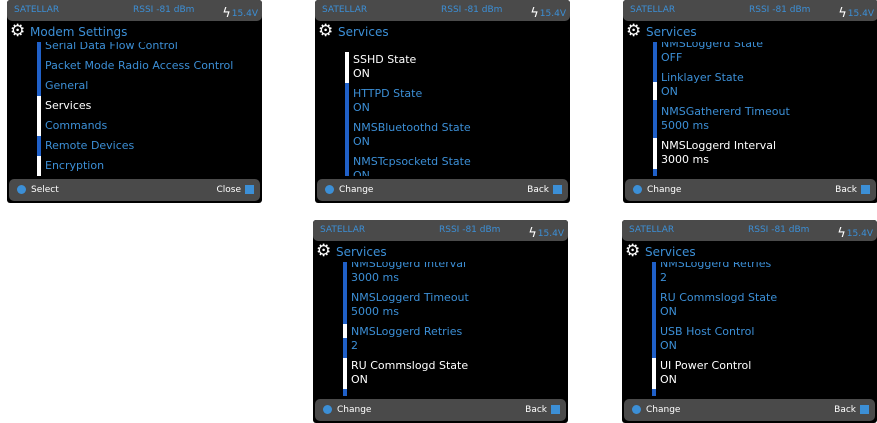 The width and height of the screenshot is (877, 423). I want to click on setting-label: HTTPD State, so click(388, 93).